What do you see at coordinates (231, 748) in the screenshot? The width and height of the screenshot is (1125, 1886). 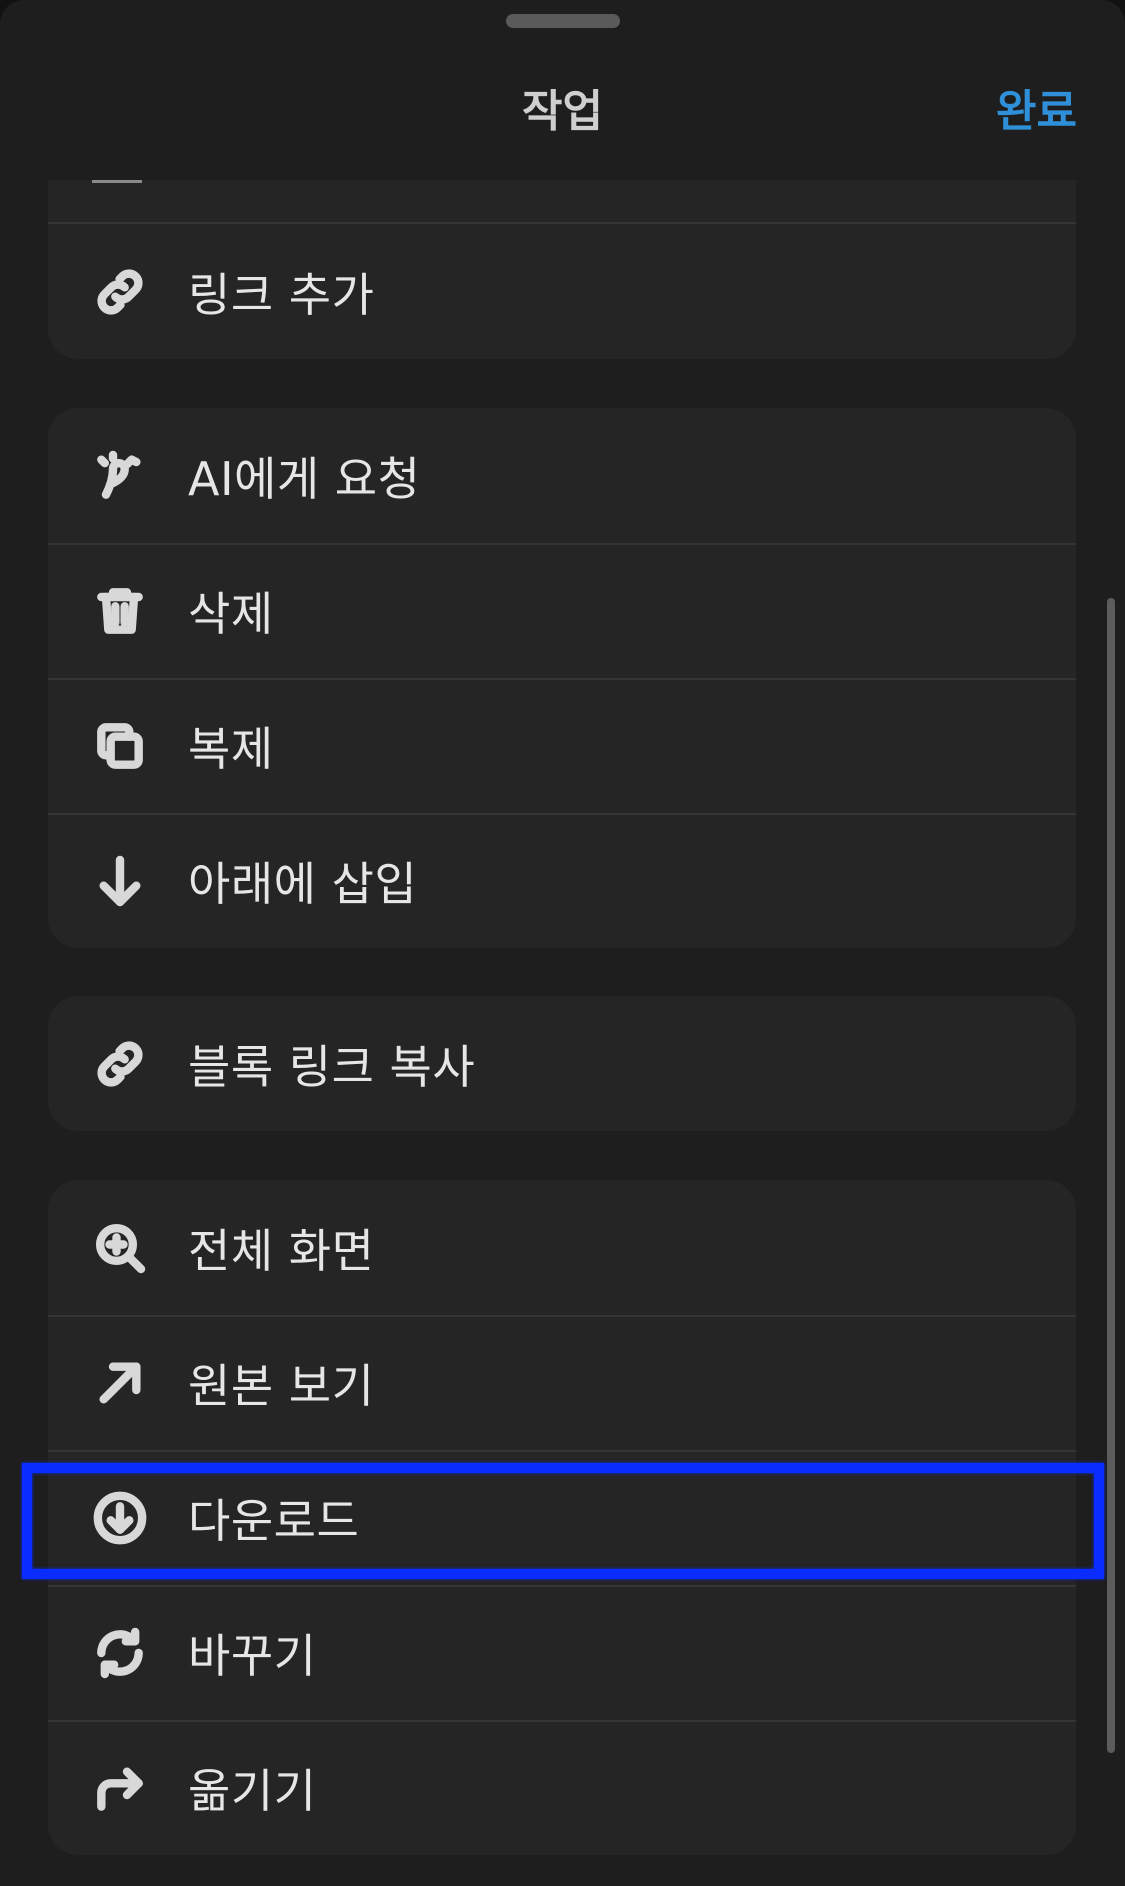 I see `action-label: 복제` at bounding box center [231, 748].